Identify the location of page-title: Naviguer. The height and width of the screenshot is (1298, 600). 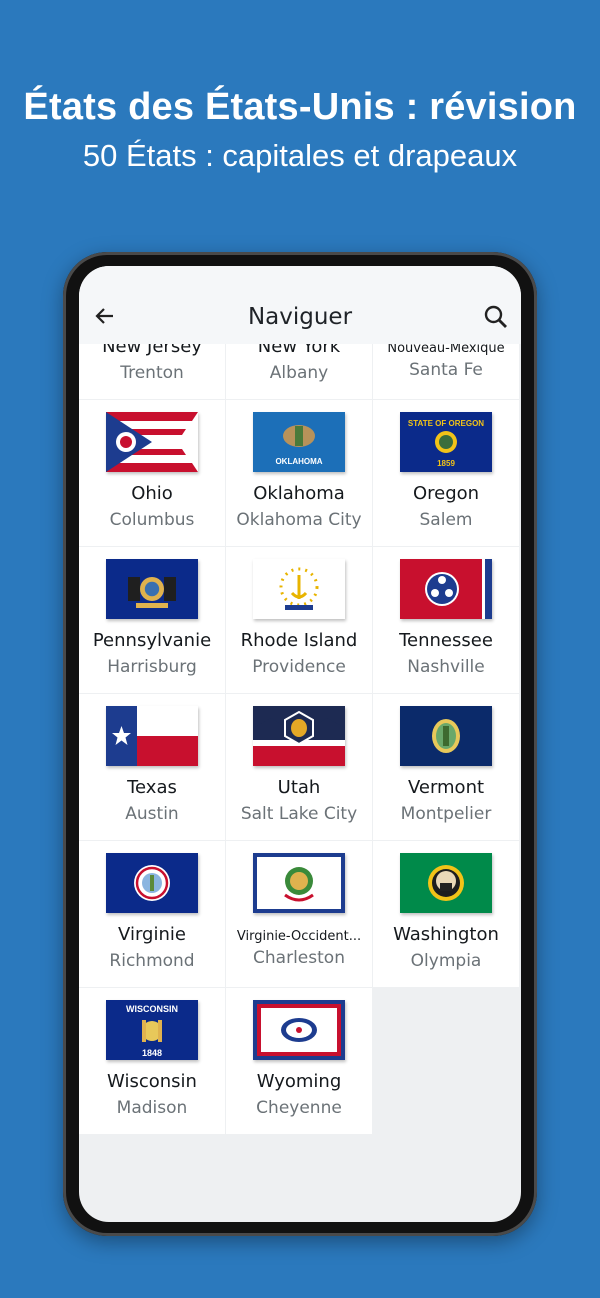
(300, 317).